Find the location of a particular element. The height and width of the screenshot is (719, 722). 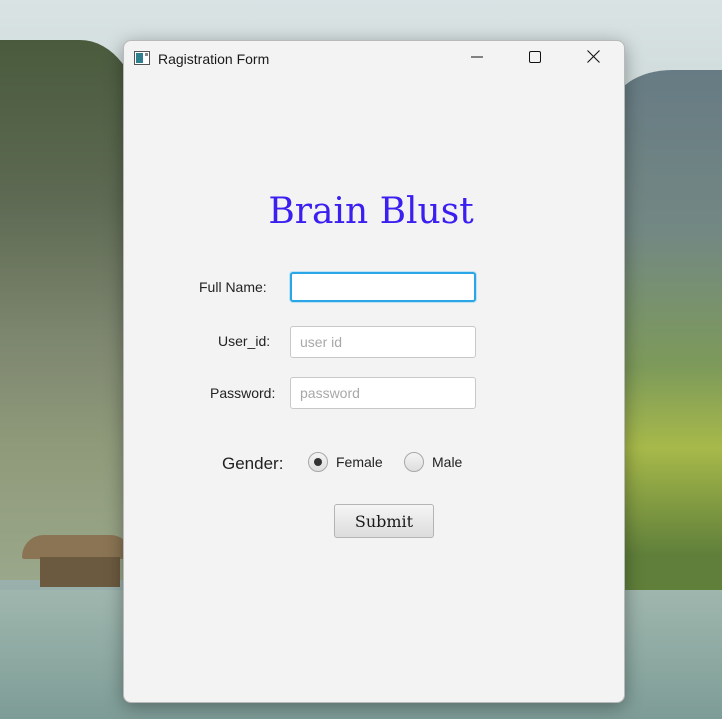

minimize-button is located at coordinates (477, 59).